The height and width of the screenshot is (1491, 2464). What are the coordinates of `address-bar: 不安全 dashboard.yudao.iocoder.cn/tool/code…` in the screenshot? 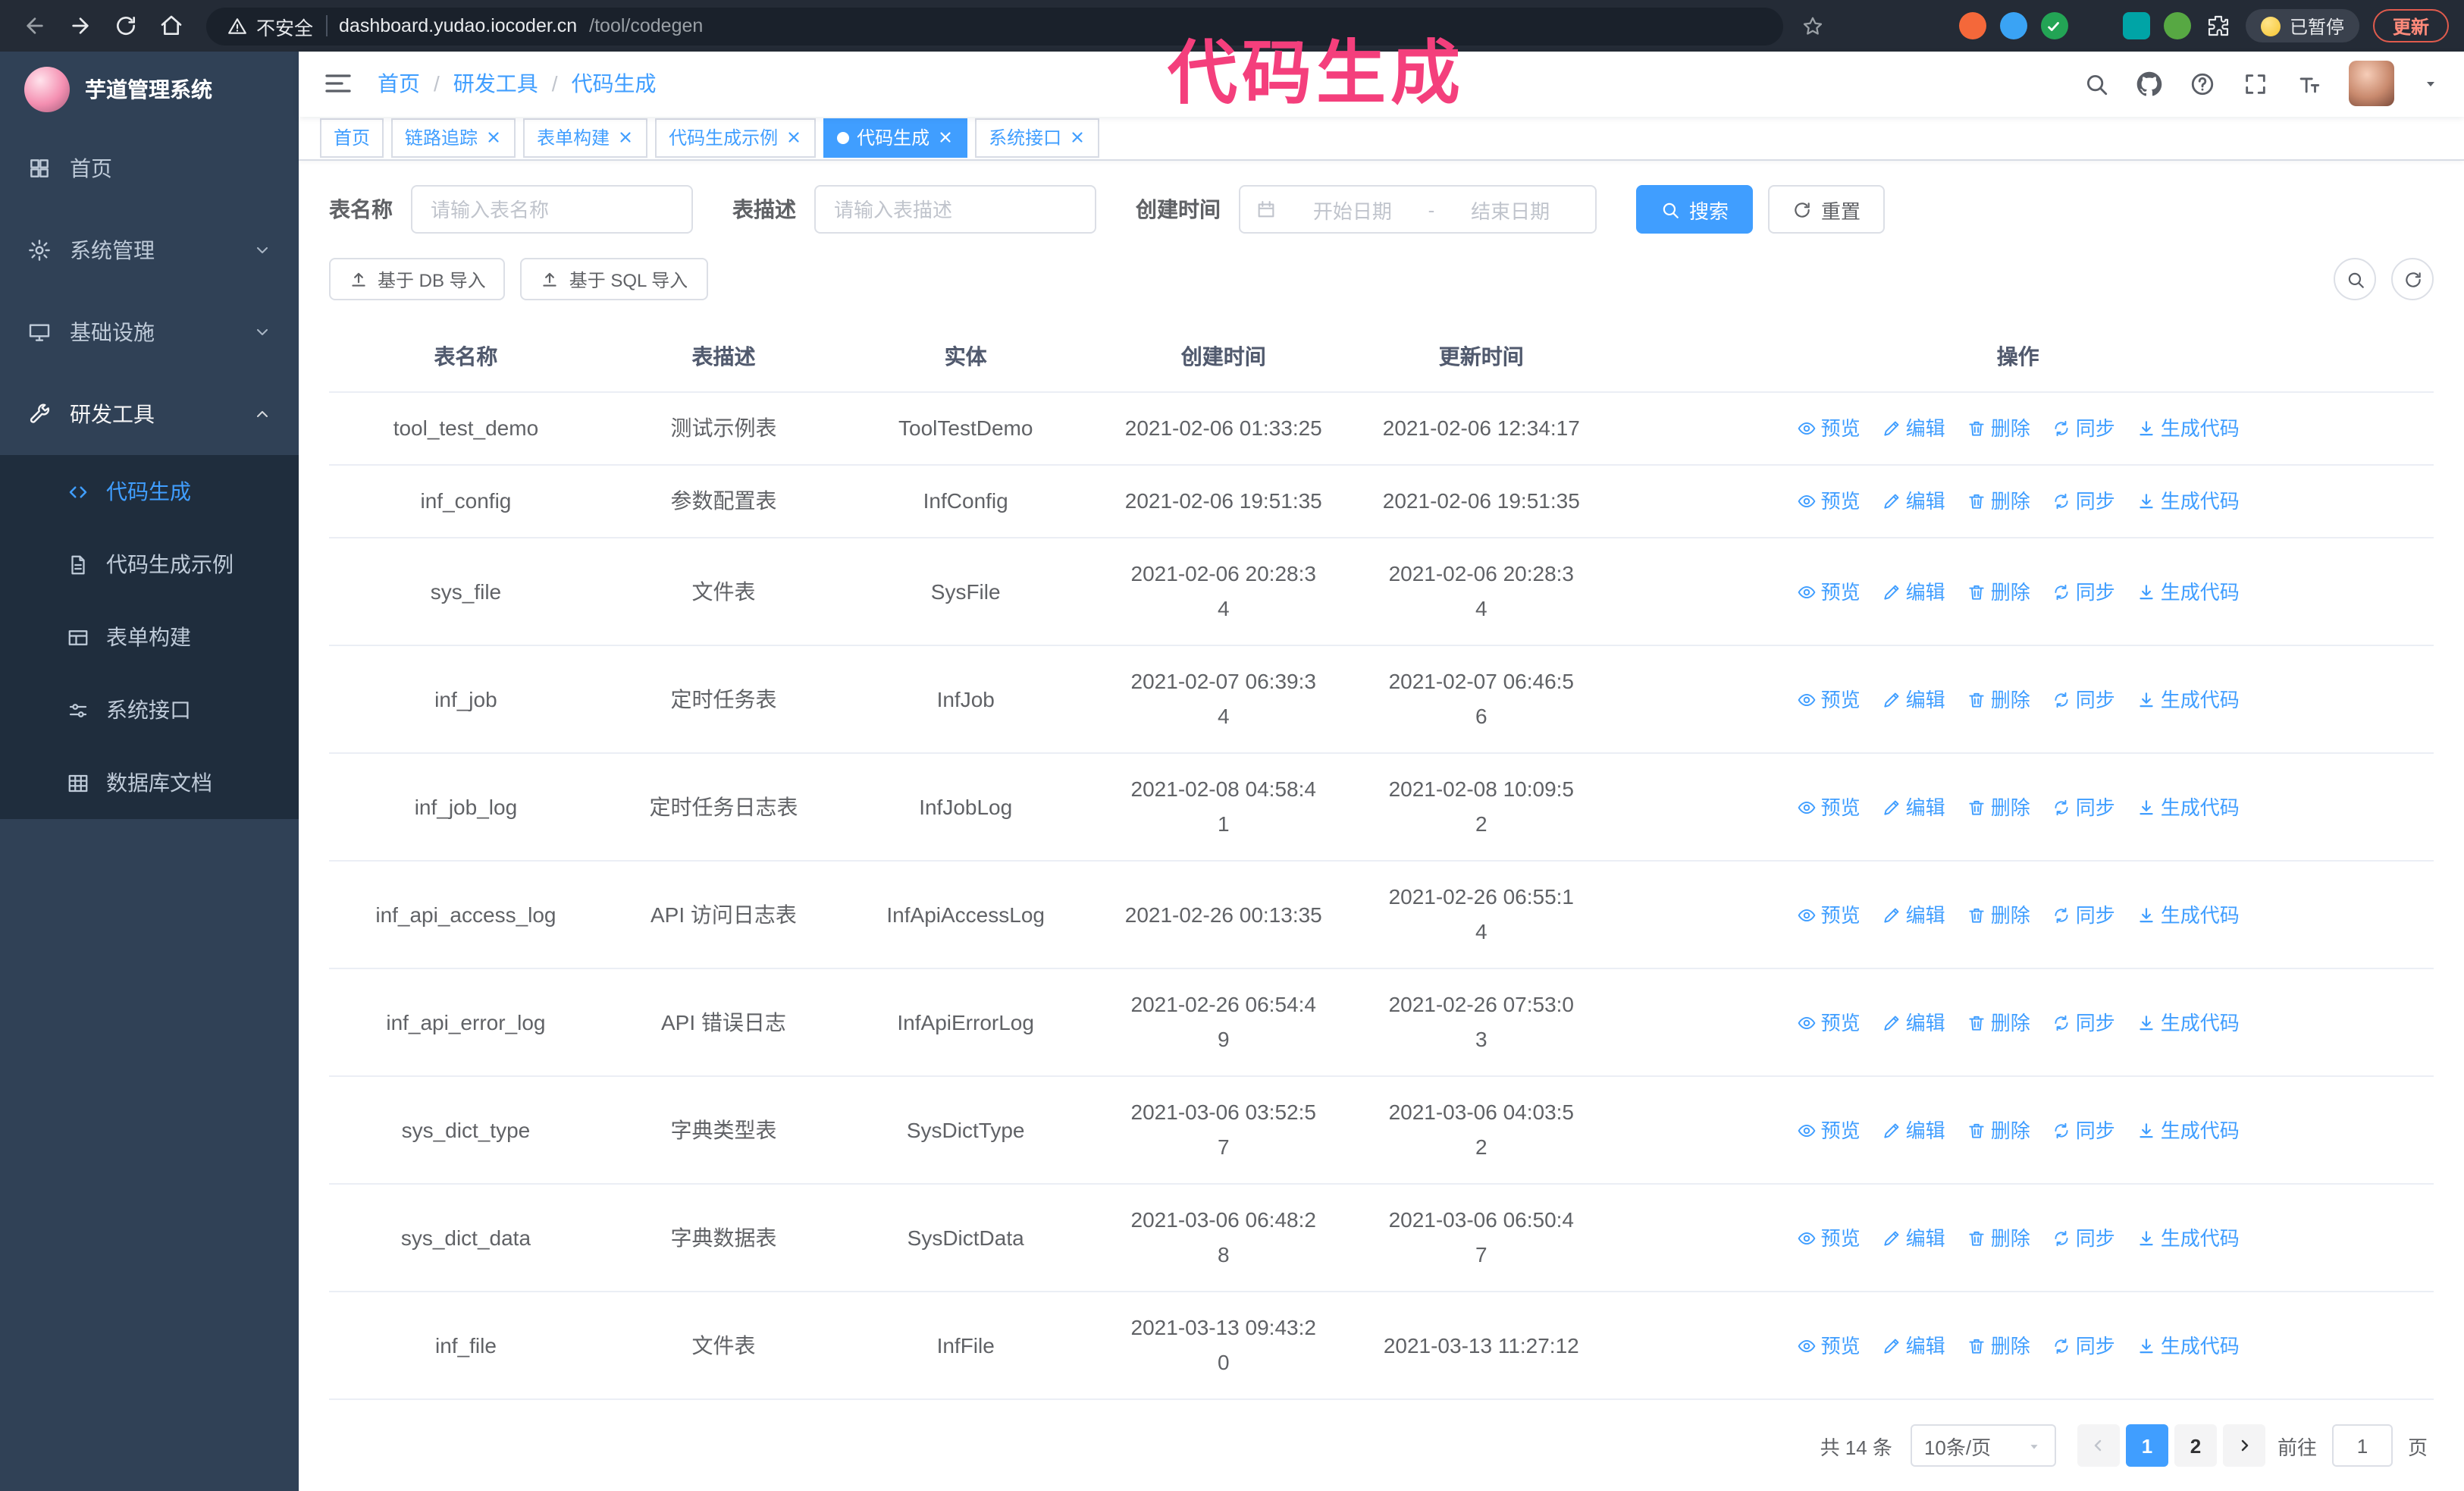 It's located at (994, 26).